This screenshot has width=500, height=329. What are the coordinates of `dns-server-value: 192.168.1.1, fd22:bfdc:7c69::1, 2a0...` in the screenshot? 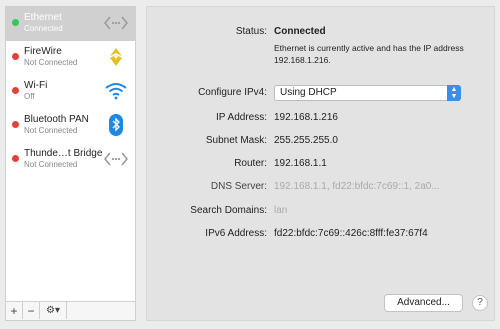 It's located at (357, 186).